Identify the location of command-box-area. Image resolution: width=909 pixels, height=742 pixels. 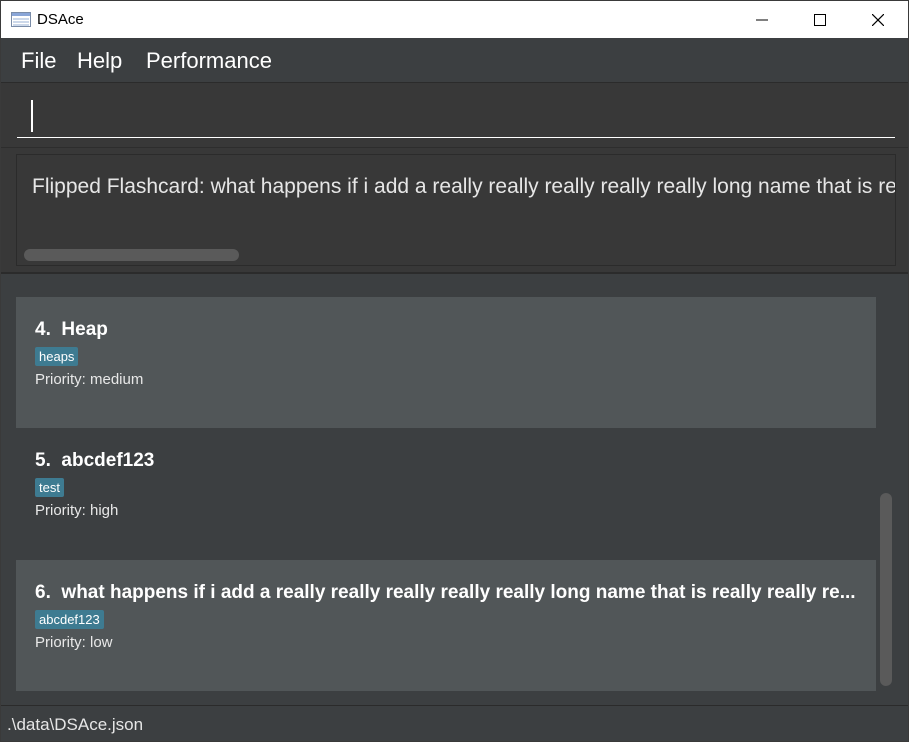
(454, 115).